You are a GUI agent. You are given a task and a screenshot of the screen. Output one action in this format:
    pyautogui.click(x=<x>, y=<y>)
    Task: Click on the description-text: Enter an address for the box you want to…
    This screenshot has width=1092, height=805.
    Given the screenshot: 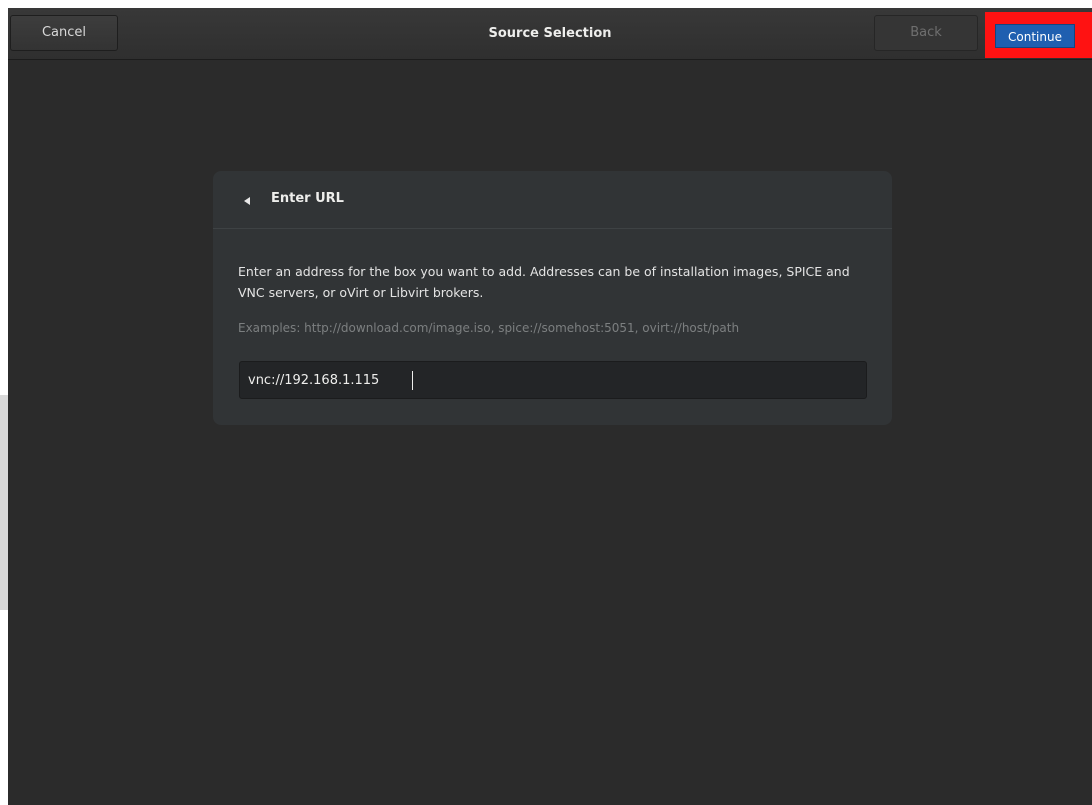 What is the action you would take?
    pyautogui.click(x=544, y=282)
    